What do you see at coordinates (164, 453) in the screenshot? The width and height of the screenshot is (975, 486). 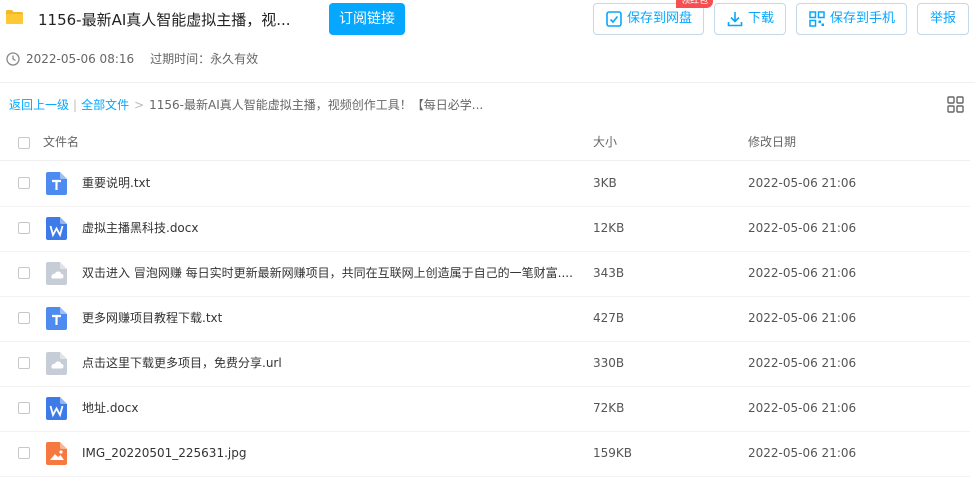 I see `file-name: IMG_20220501_225631.jpg` at bounding box center [164, 453].